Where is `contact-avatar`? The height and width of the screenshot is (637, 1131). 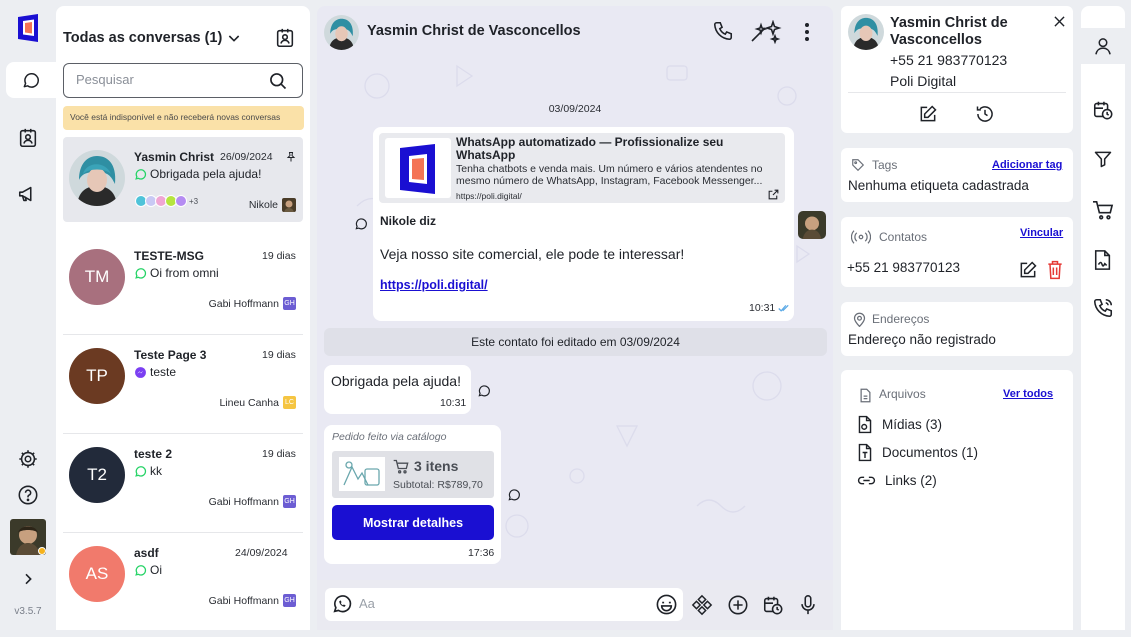 contact-avatar is located at coordinates (866, 32).